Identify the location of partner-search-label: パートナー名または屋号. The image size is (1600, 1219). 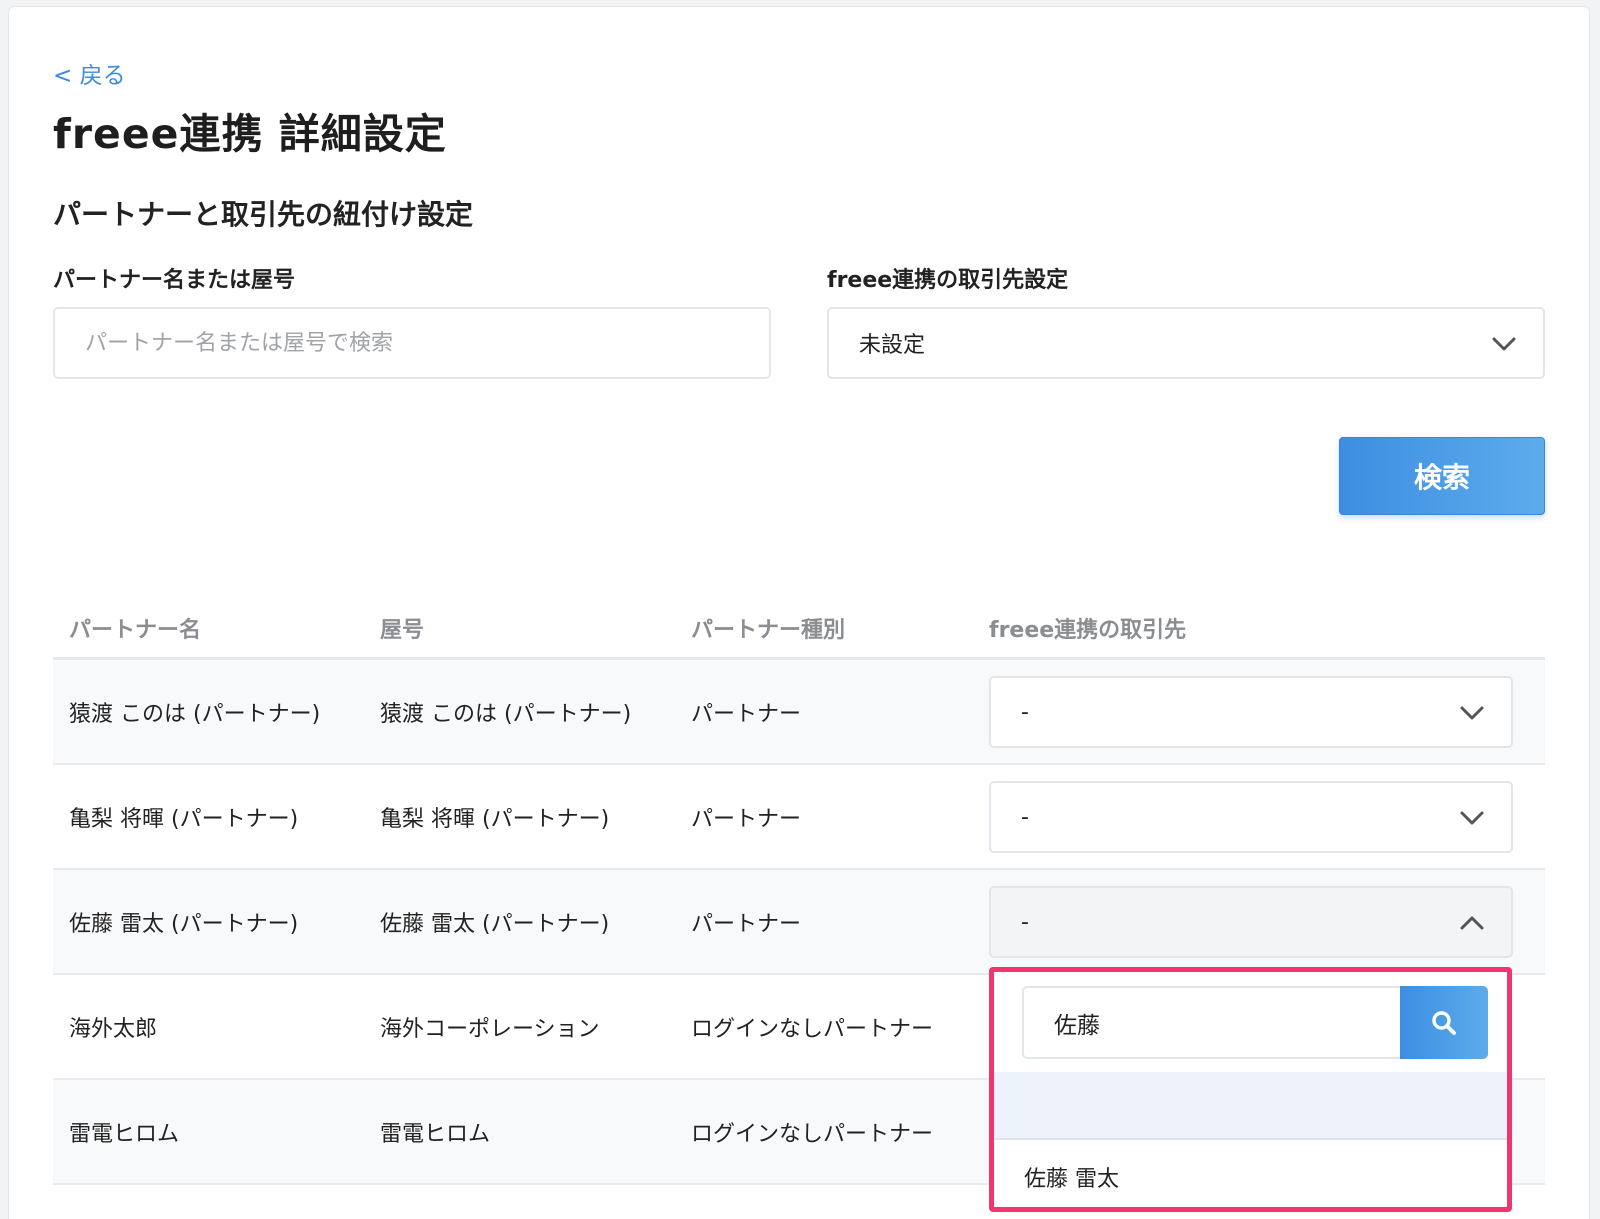
(174, 280).